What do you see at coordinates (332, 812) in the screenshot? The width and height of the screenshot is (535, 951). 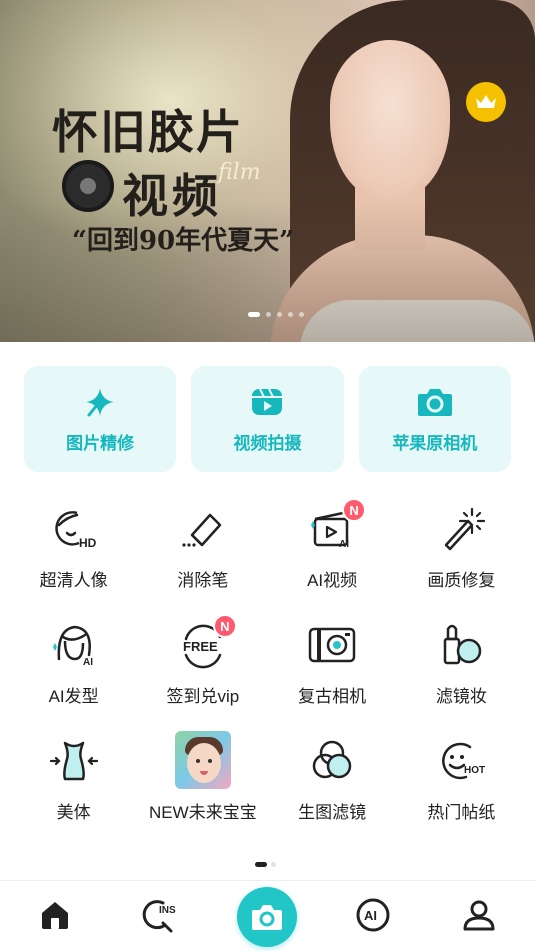 I see `grid-item-label: 生图滤镜` at bounding box center [332, 812].